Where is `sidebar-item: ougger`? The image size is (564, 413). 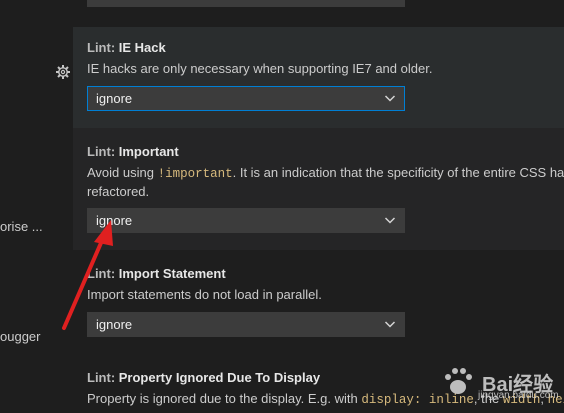
sidebar-item: ougger is located at coordinates (20, 336).